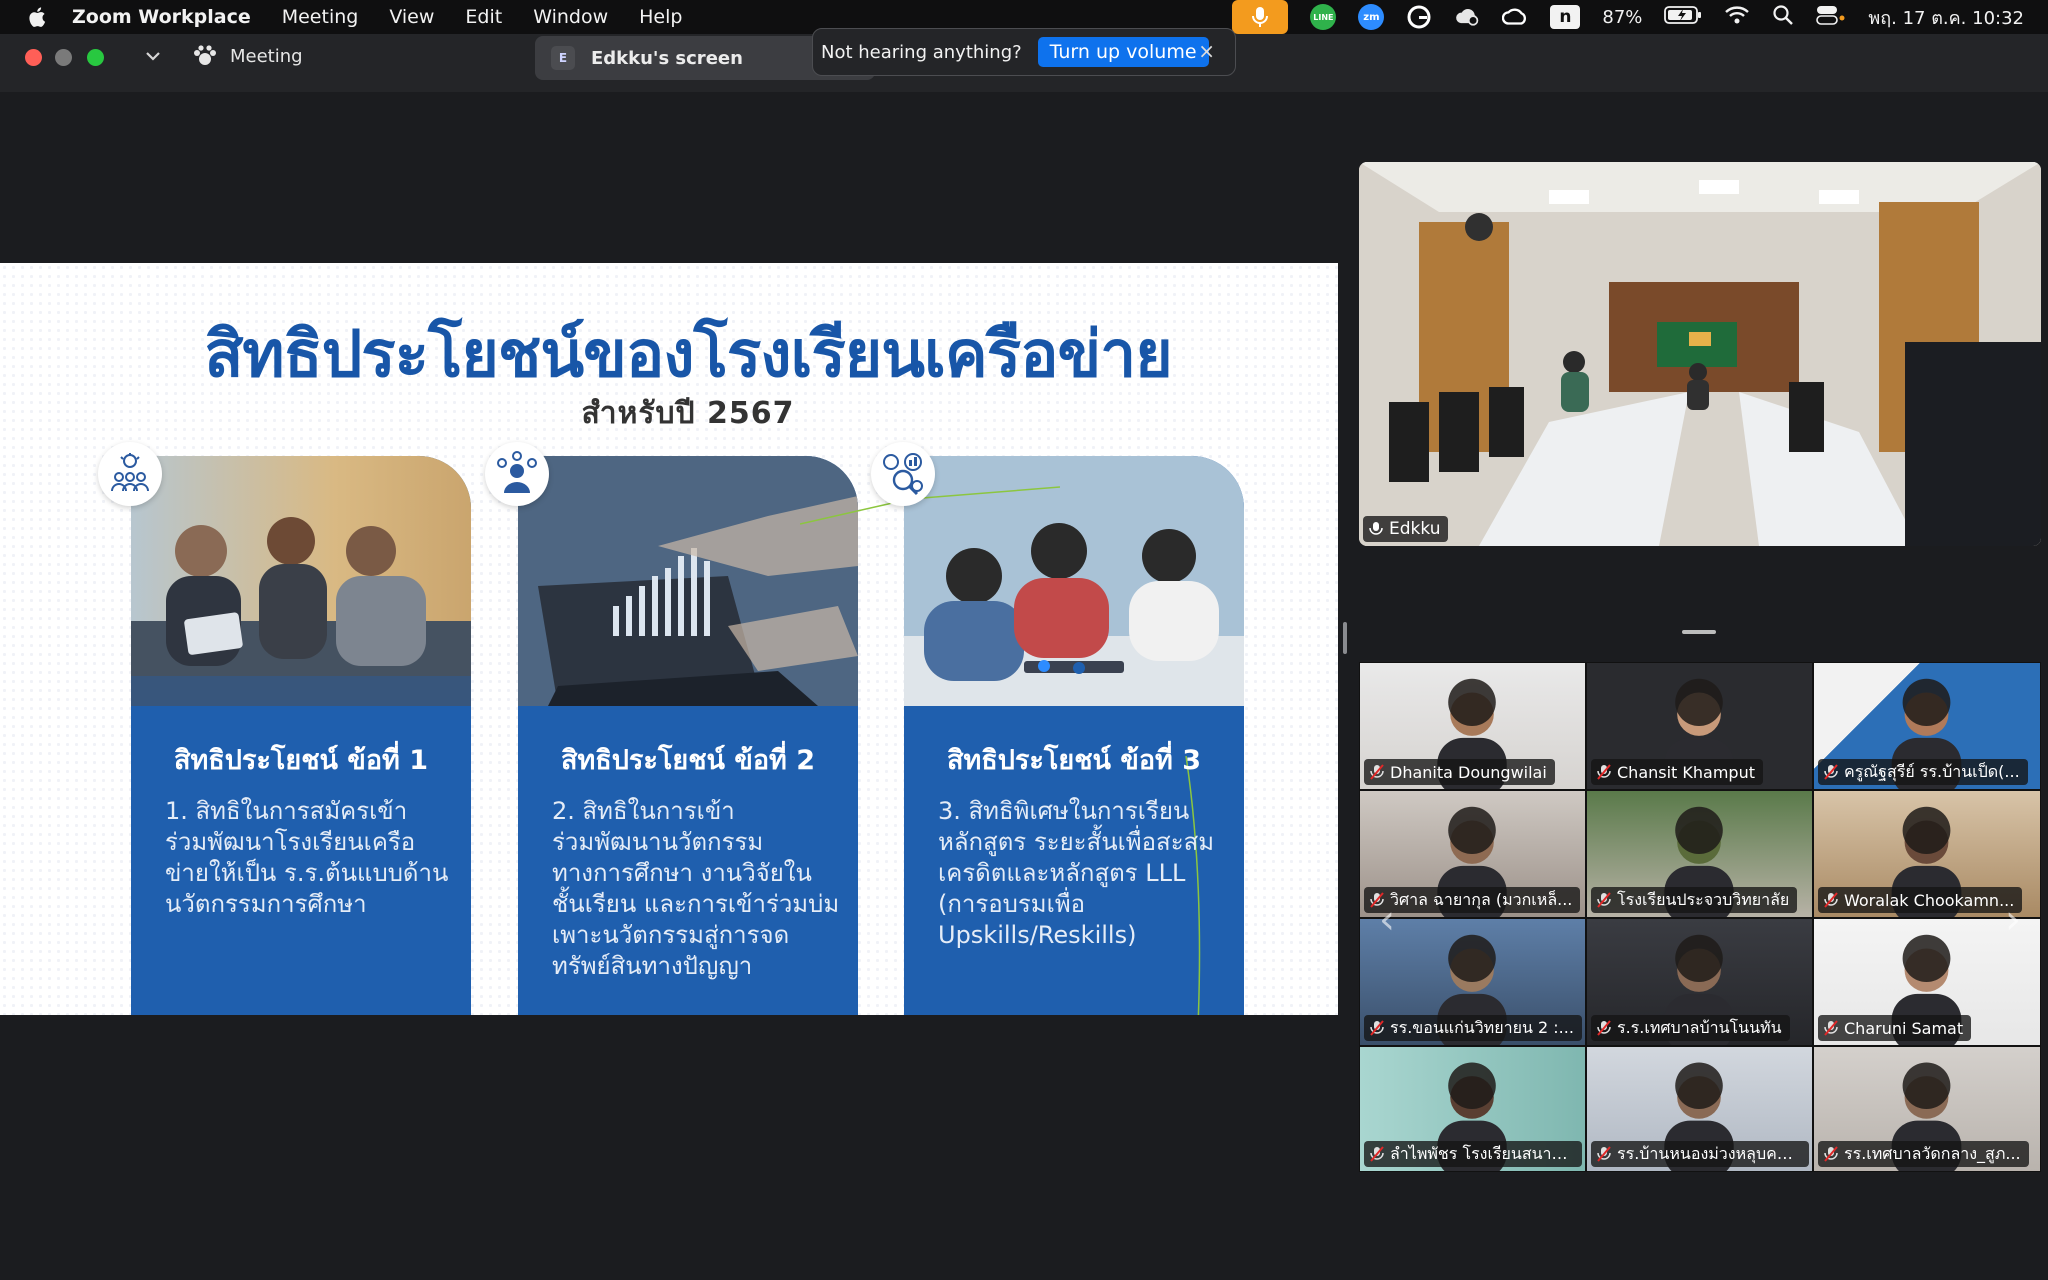 The image size is (2048, 1280). Describe the element at coordinates (1206, 51) in the screenshot. I see `toast-close-icon: ×` at that location.